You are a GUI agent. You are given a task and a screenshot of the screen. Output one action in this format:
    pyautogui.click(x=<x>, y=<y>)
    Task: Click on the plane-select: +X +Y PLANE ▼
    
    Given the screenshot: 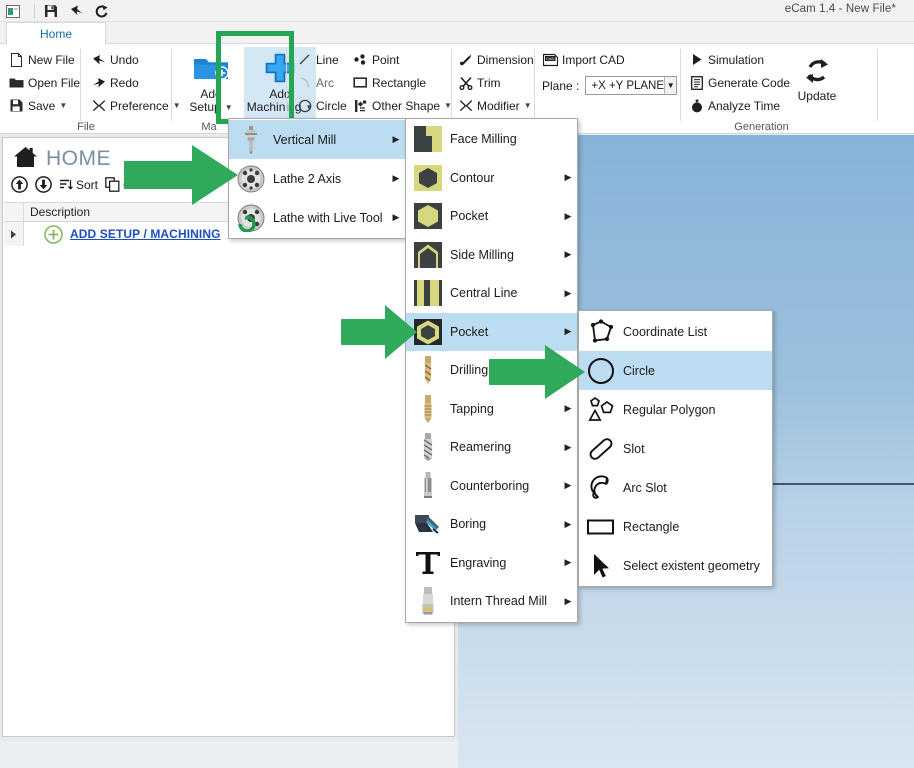 What is the action you would take?
    pyautogui.click(x=631, y=85)
    